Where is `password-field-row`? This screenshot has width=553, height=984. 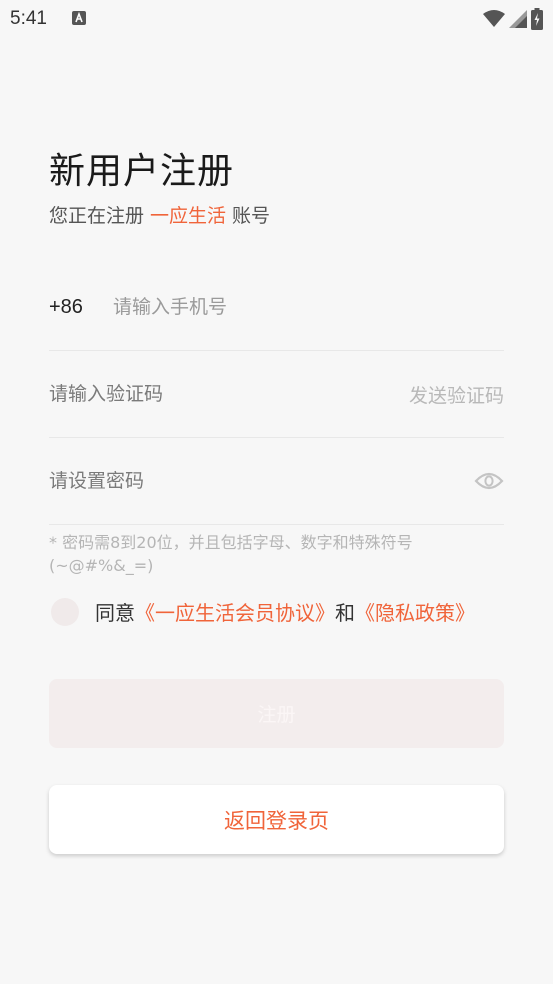 password-field-row is located at coordinates (276, 481).